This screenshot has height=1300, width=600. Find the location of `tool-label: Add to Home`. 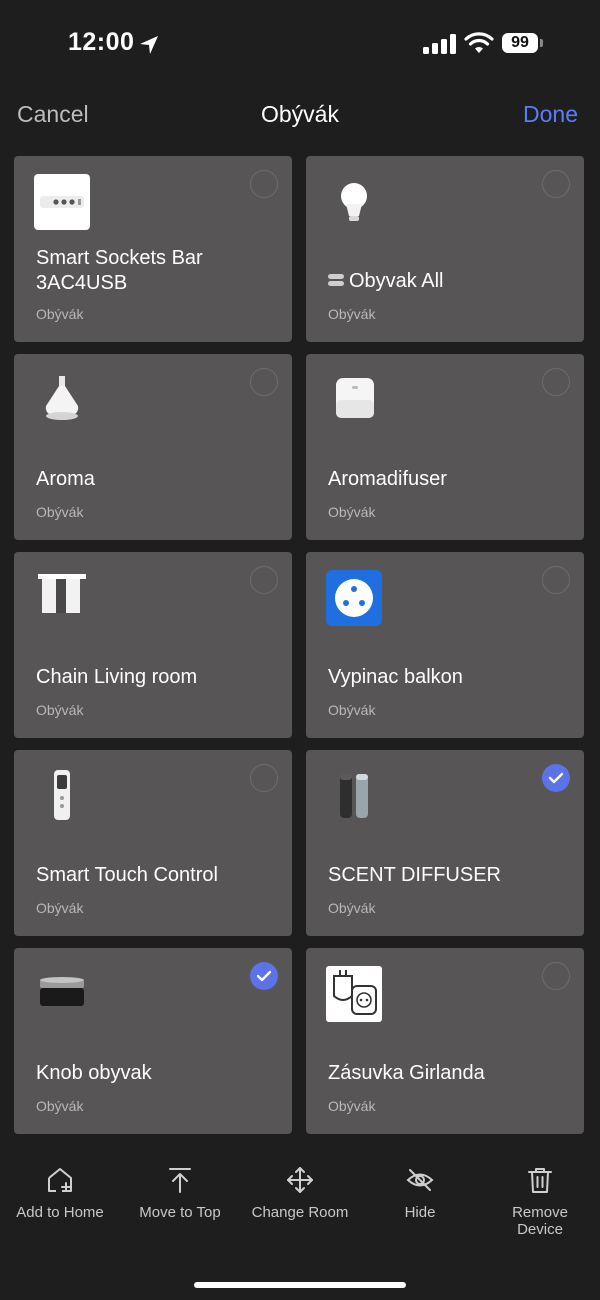

tool-label: Add to Home is located at coordinates (60, 1212).